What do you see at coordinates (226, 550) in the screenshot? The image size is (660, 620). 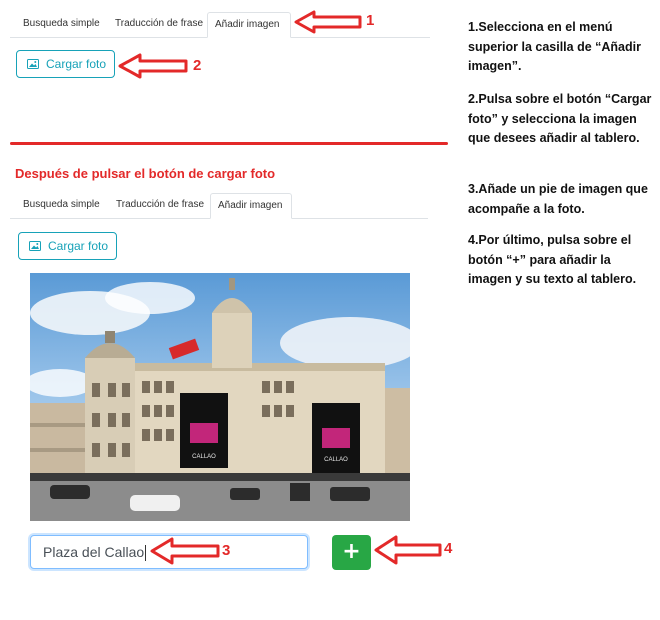 I see `marker-3: 3` at bounding box center [226, 550].